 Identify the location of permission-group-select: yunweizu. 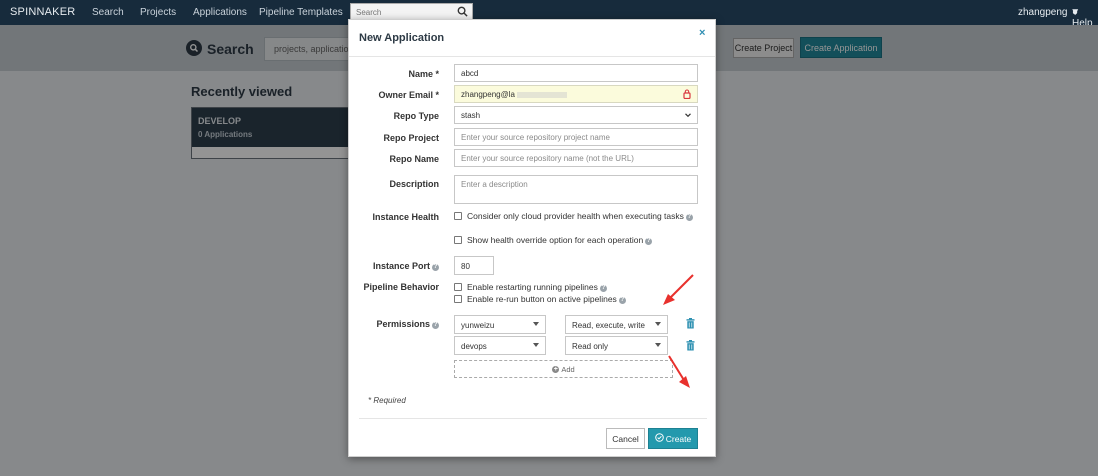
(500, 324).